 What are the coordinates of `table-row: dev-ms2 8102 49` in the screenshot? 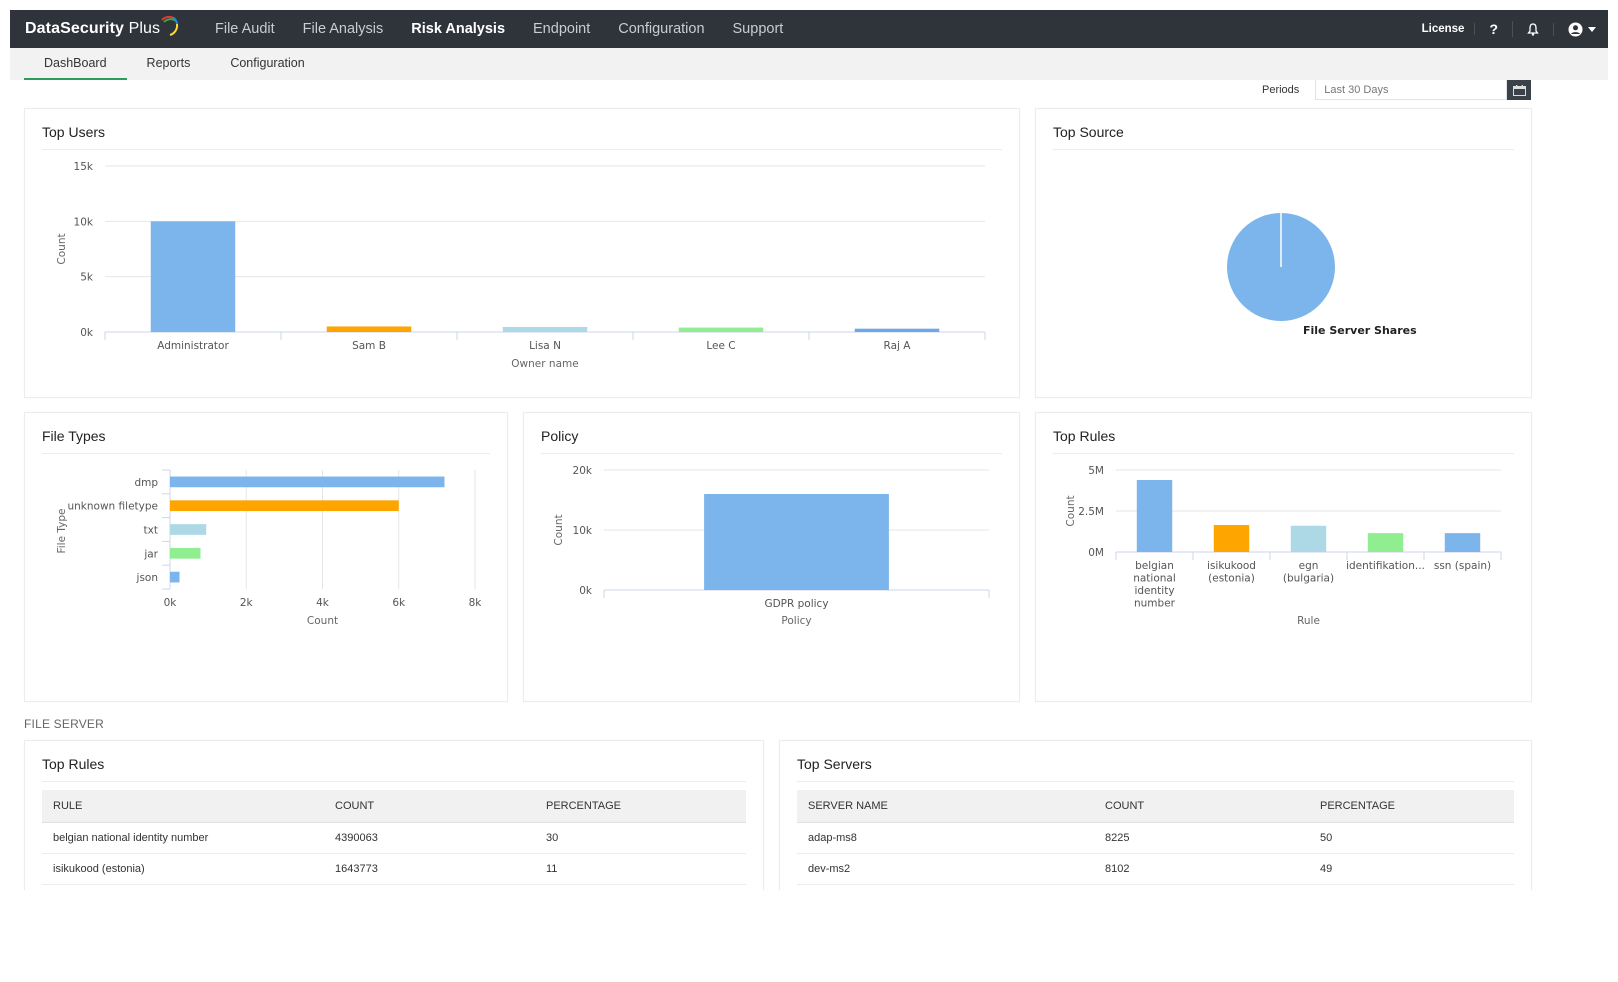 It's located at (1155, 869).